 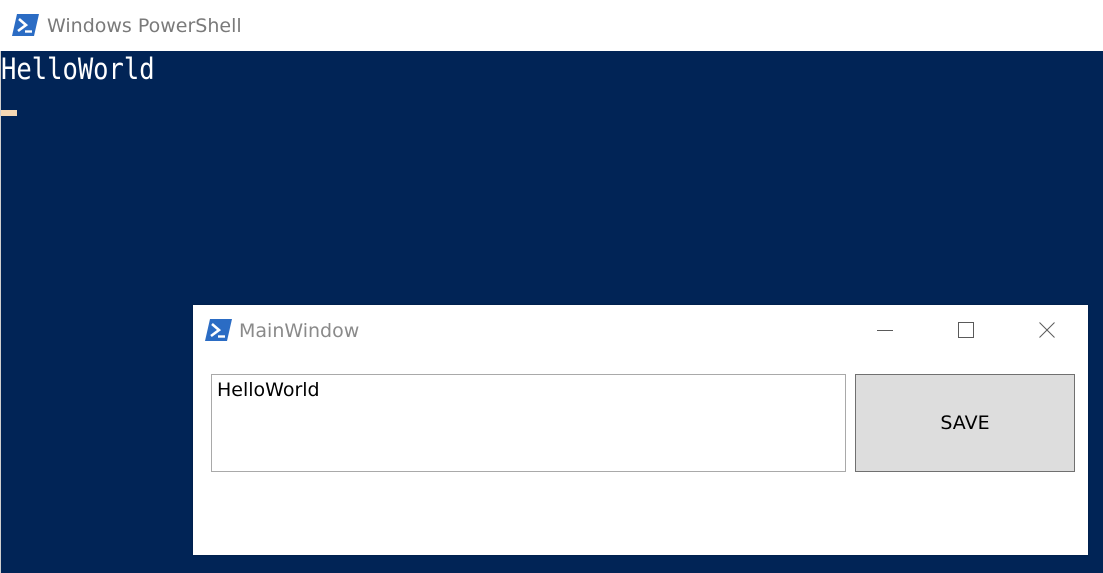 I want to click on console-cursor, so click(x=9, y=113).